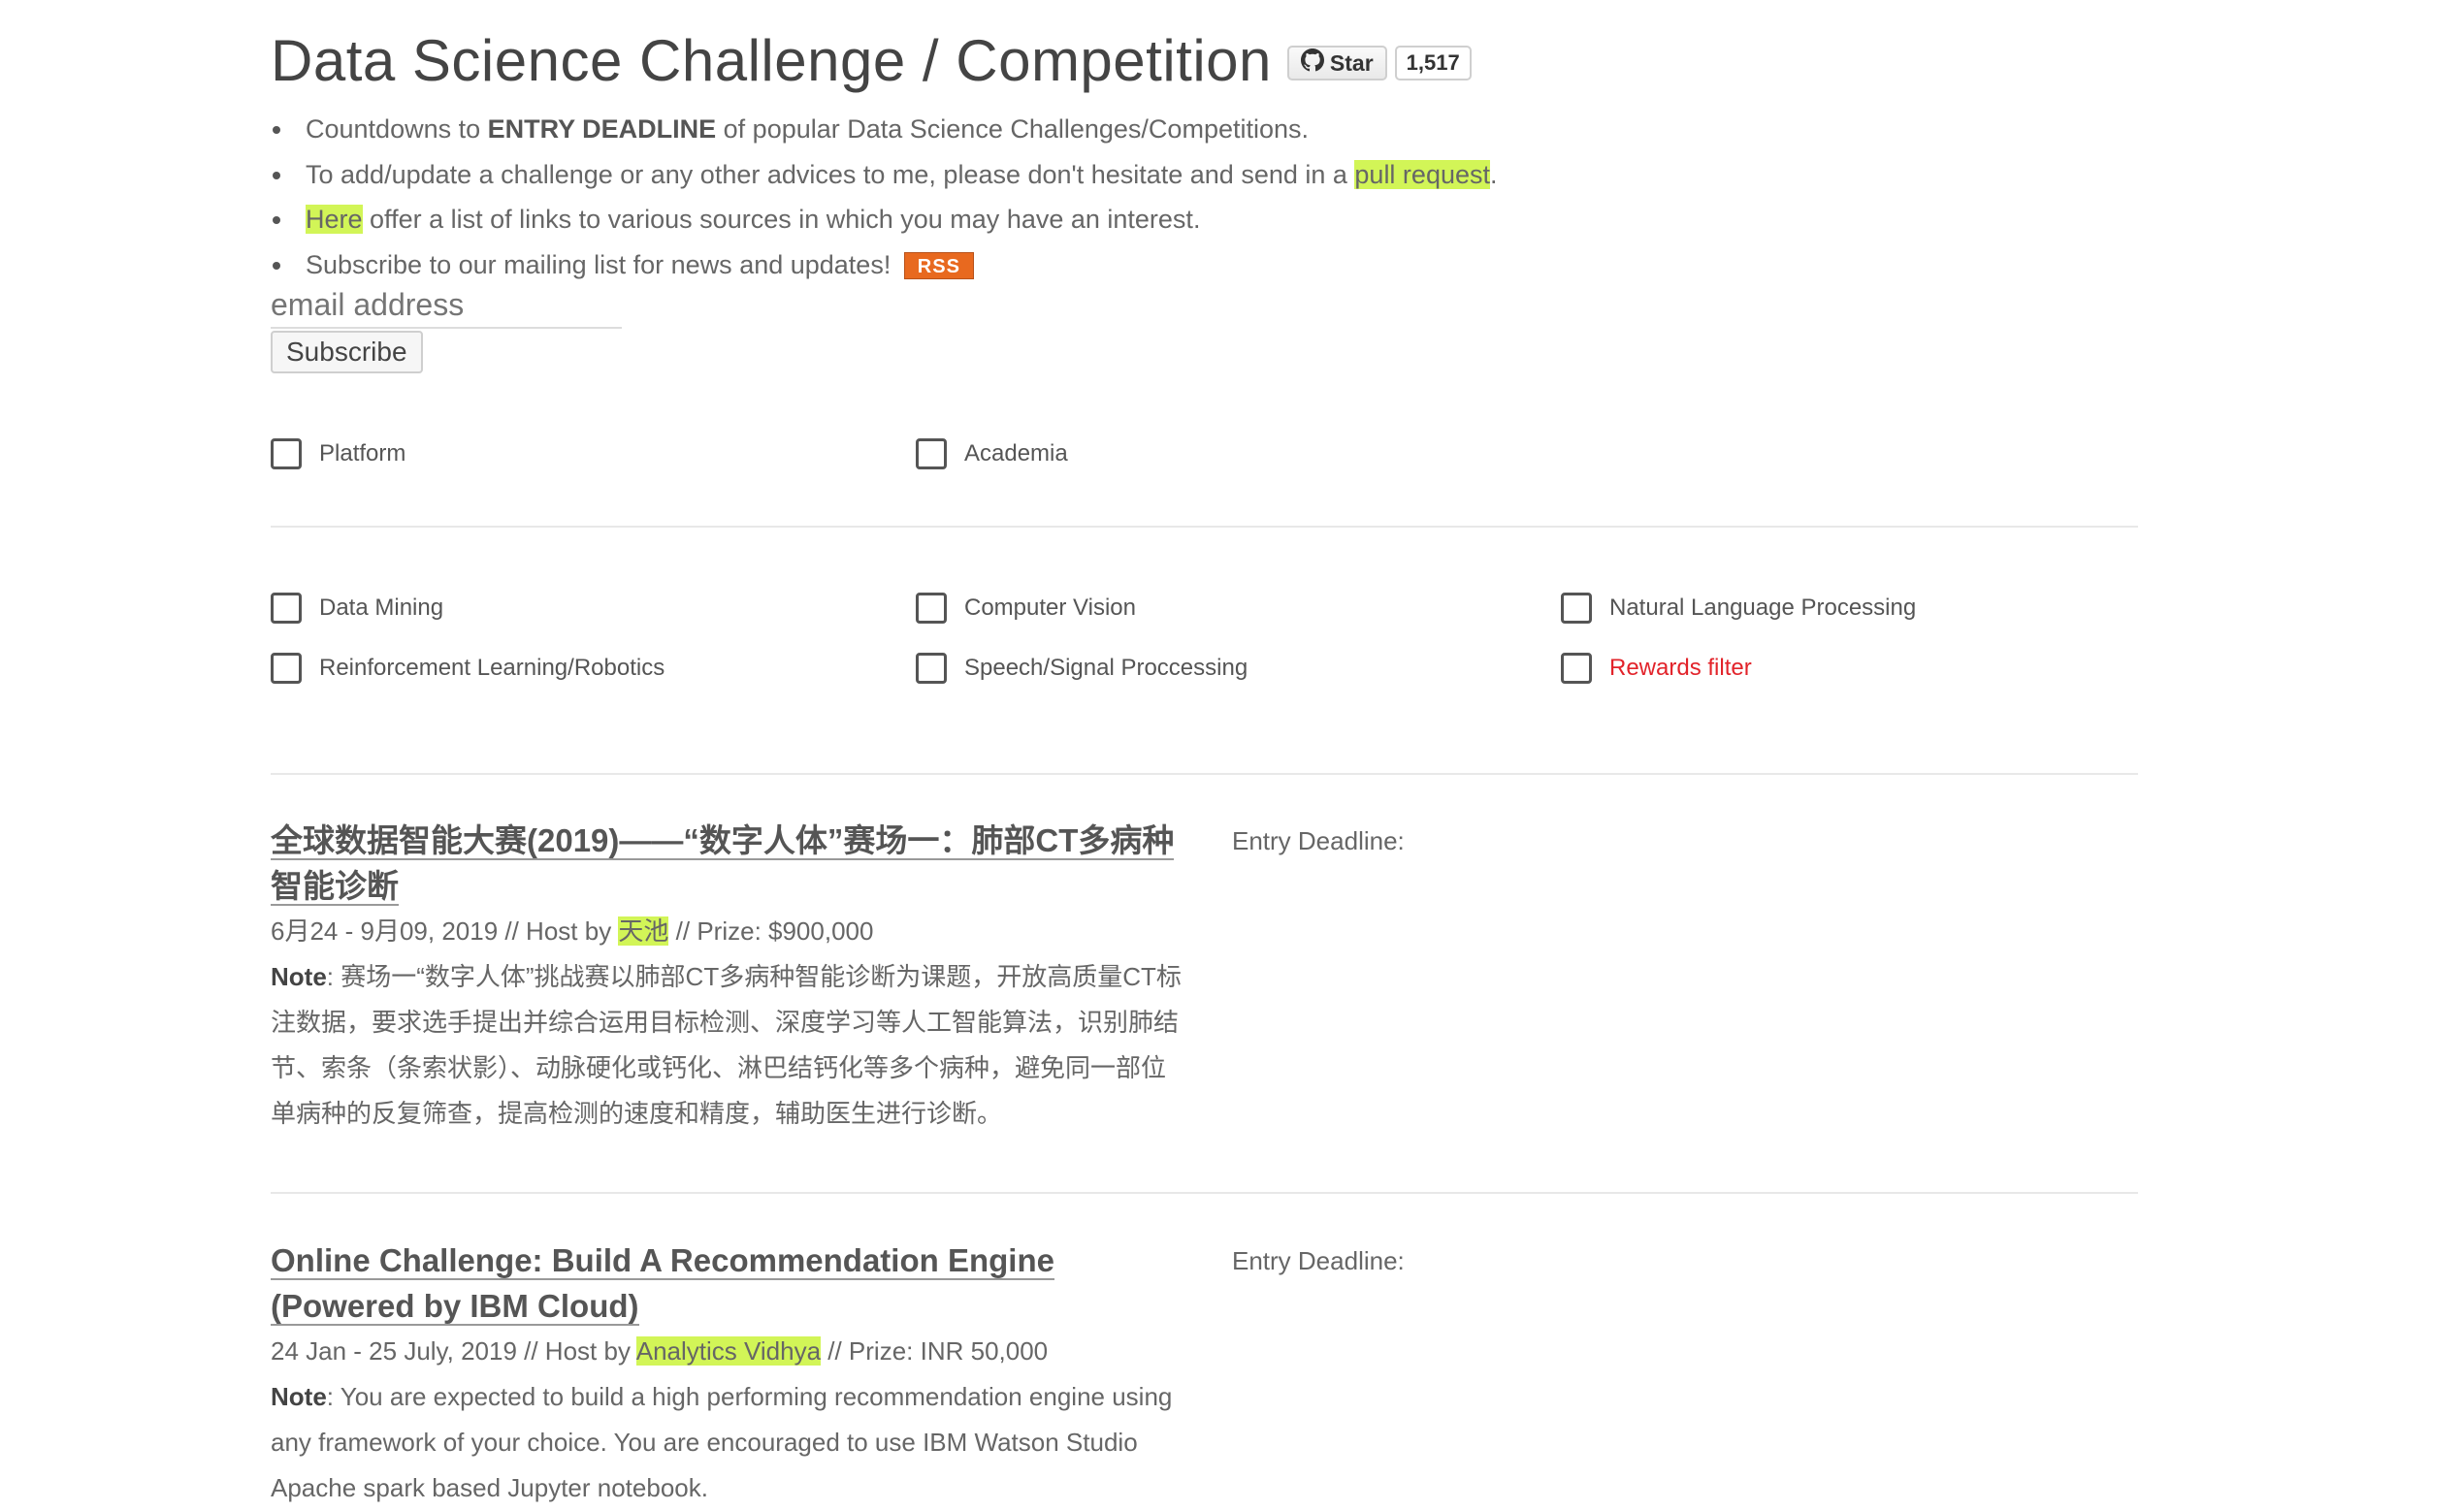 This screenshot has width=2464, height=1511. What do you see at coordinates (1050, 608) in the screenshot?
I see `filter-label: Computer Vision` at bounding box center [1050, 608].